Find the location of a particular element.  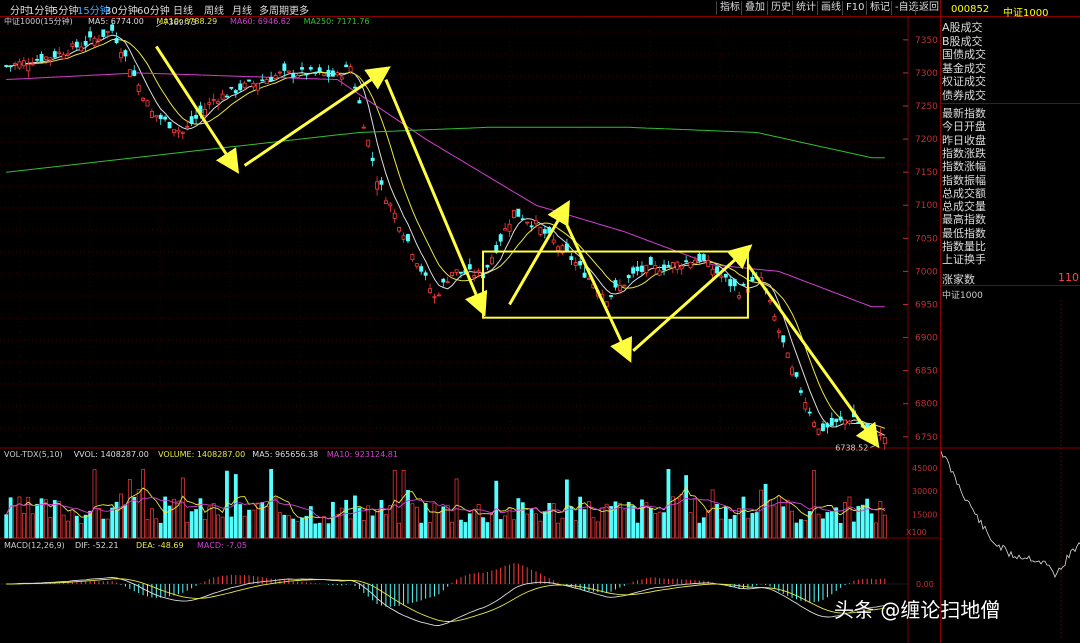

period-tab-10: 更多 is located at coordinates (299, 9).